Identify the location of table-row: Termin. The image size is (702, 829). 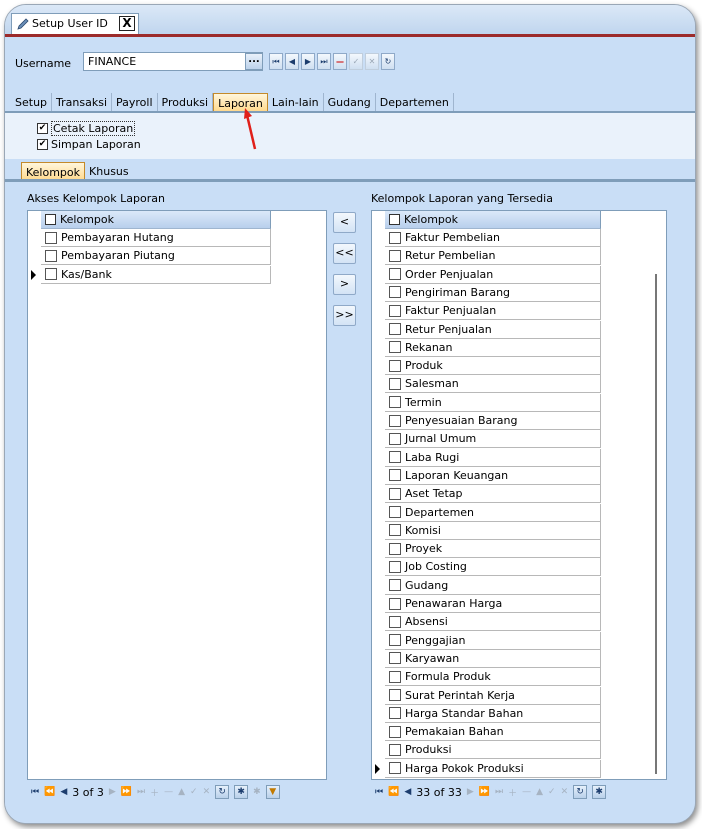
(493, 402).